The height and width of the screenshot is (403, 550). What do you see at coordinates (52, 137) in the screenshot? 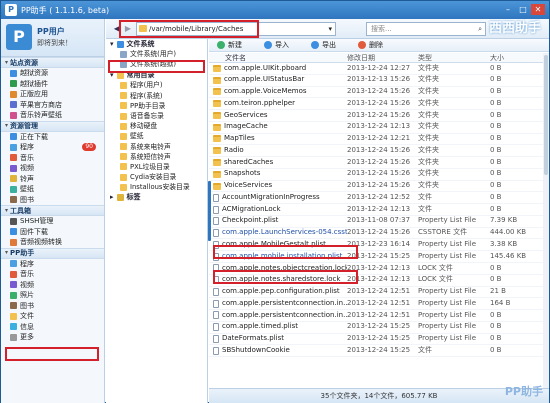
I see `sidebar-item: 正在下载` at bounding box center [52, 137].